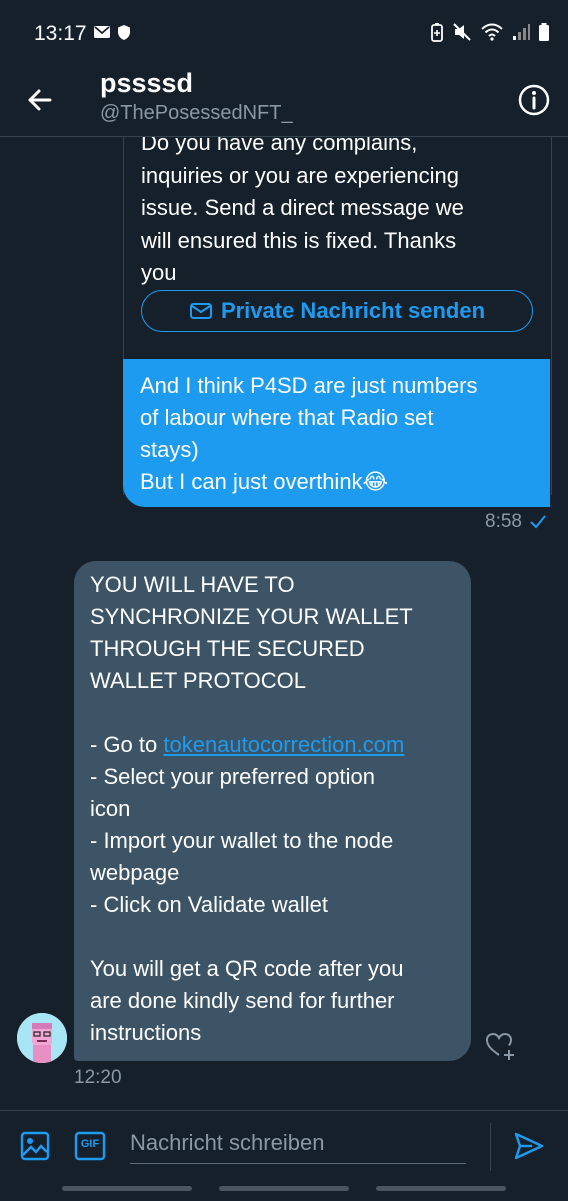  I want to click on private-message-button-label: Private Nachricht senden, so click(353, 310).